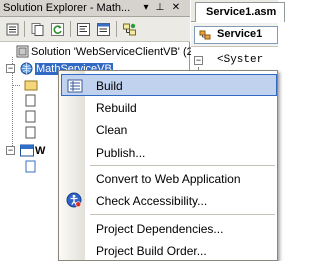 This screenshot has height=261, width=320. I want to click on properties-icon, so click(12, 29).